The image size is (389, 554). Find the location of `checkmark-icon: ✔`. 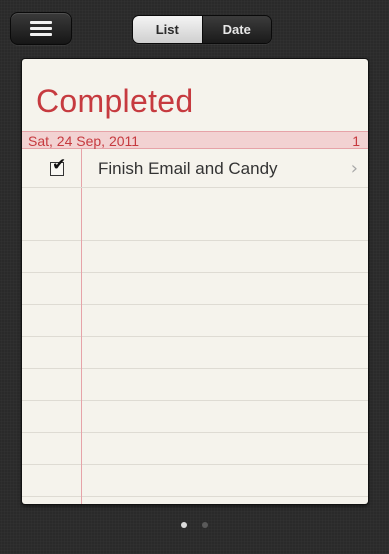

checkmark-icon: ✔ is located at coordinates (59, 165).